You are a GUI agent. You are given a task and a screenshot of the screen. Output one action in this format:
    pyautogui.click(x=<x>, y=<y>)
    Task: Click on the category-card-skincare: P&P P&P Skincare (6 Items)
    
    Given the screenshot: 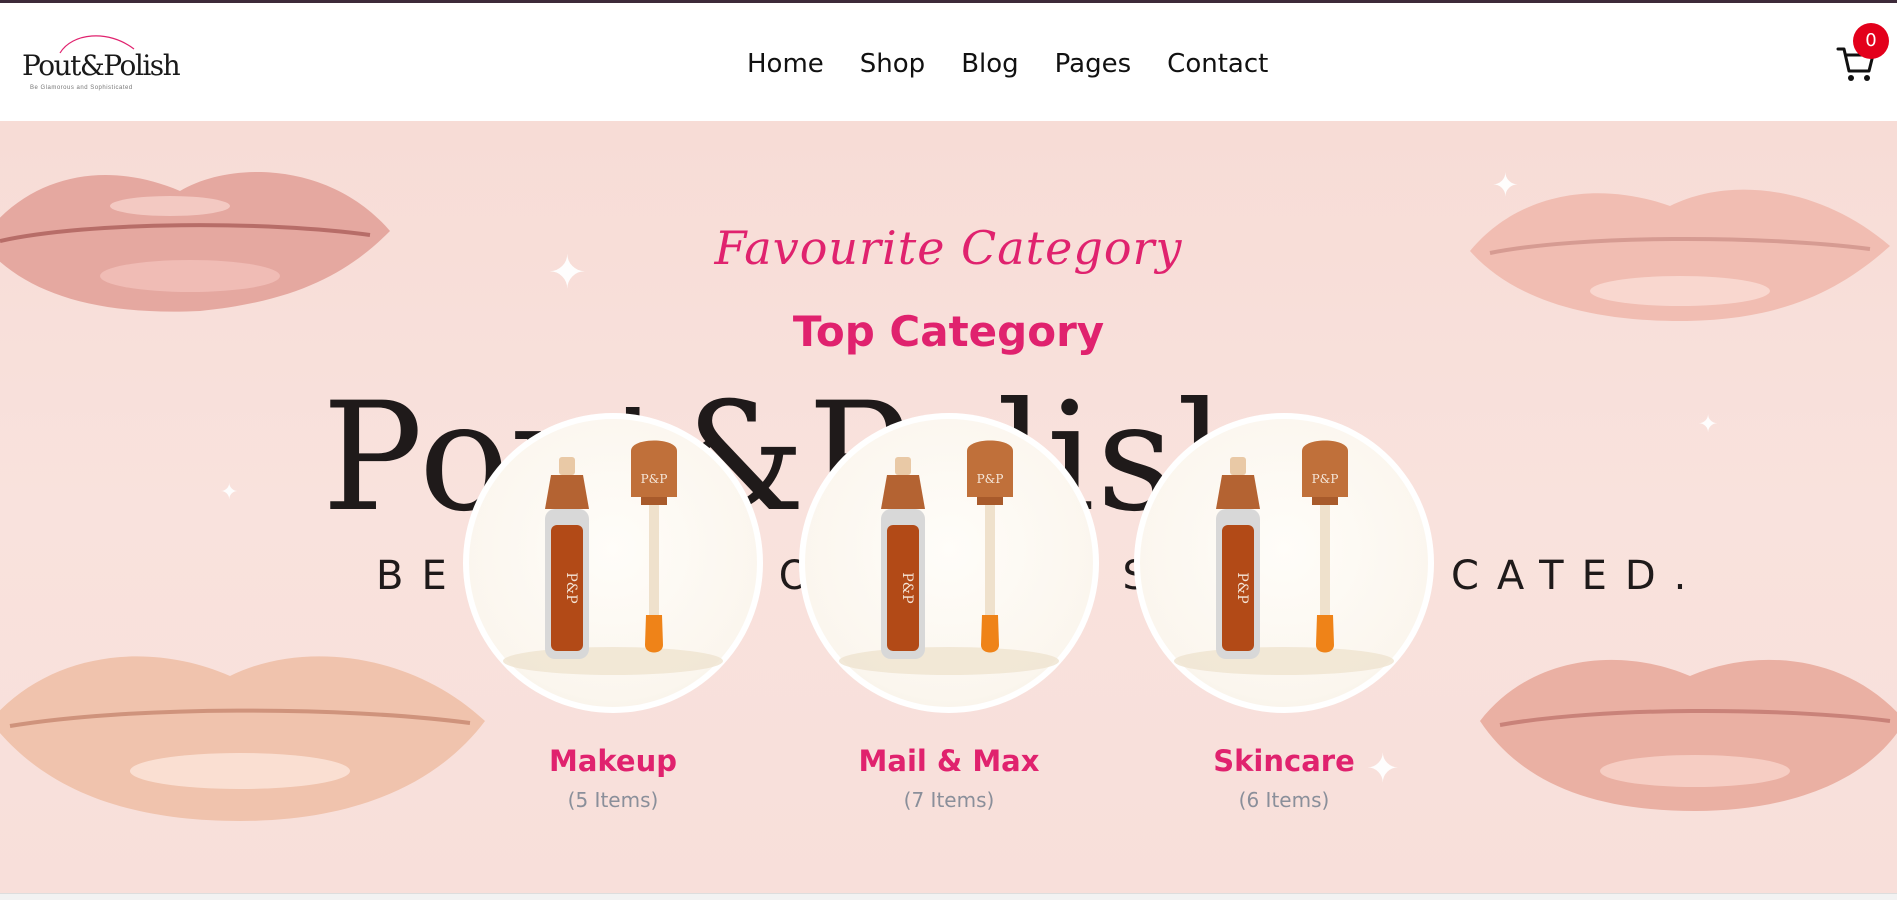 What is the action you would take?
    pyautogui.click(x=1284, y=623)
    